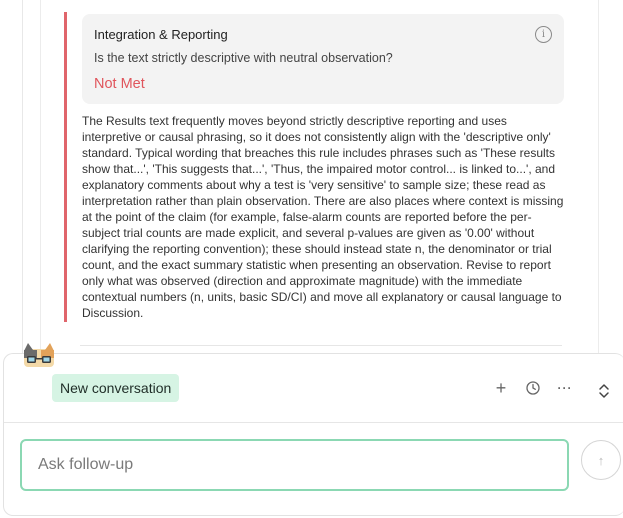 This screenshot has width=623, height=518. I want to click on send-button: ↑, so click(601, 460).